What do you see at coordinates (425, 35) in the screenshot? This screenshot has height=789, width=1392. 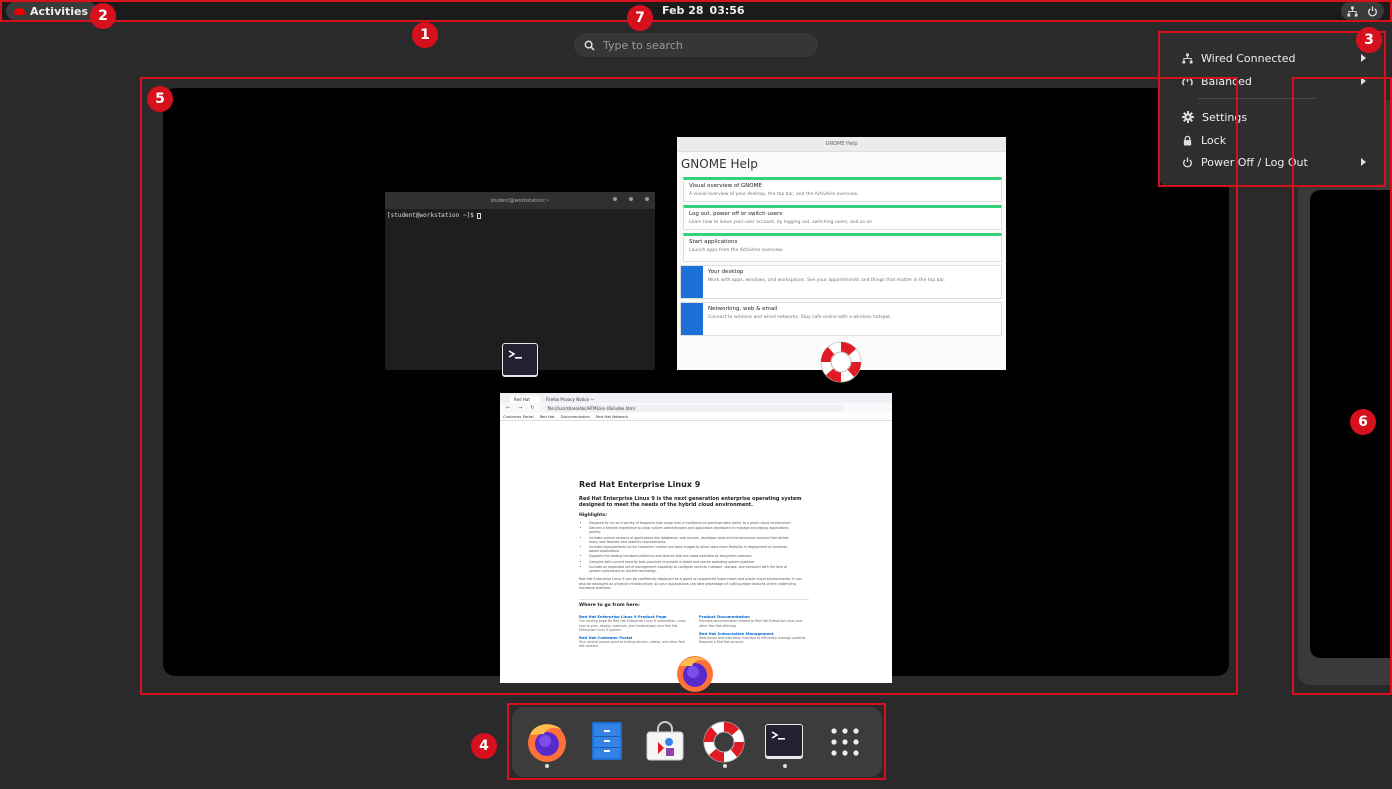 I see `annotation-badge: 1` at bounding box center [425, 35].